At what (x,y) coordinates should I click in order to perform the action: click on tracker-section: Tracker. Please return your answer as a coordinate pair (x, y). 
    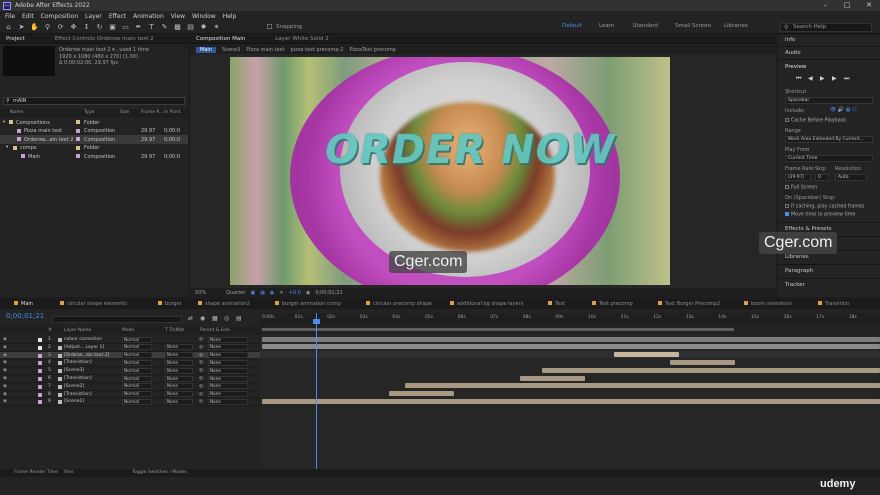
    Looking at the image, I should click on (829, 285).